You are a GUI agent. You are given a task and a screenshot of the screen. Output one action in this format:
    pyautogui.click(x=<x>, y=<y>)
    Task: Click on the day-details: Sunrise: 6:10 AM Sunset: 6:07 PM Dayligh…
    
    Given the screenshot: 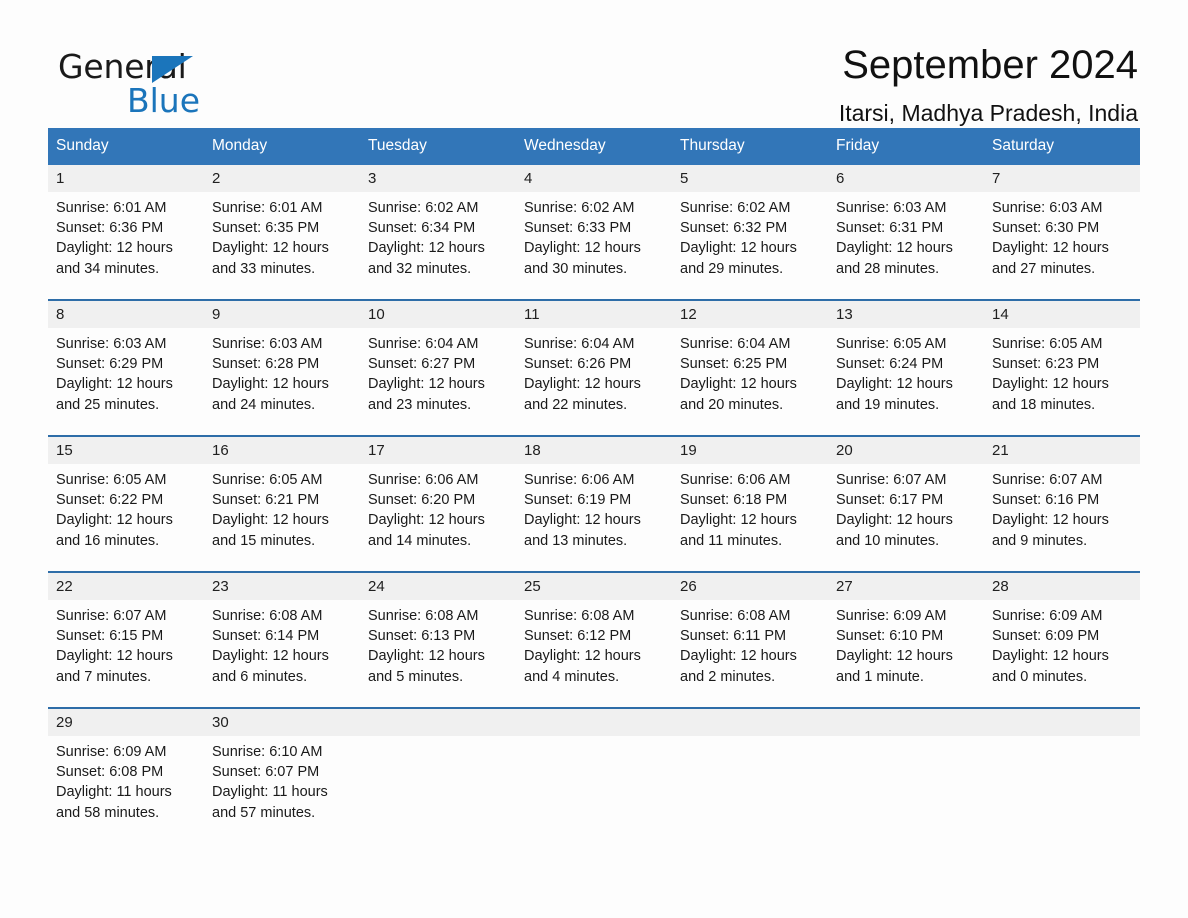 What is the action you would take?
    pyautogui.click(x=282, y=782)
    